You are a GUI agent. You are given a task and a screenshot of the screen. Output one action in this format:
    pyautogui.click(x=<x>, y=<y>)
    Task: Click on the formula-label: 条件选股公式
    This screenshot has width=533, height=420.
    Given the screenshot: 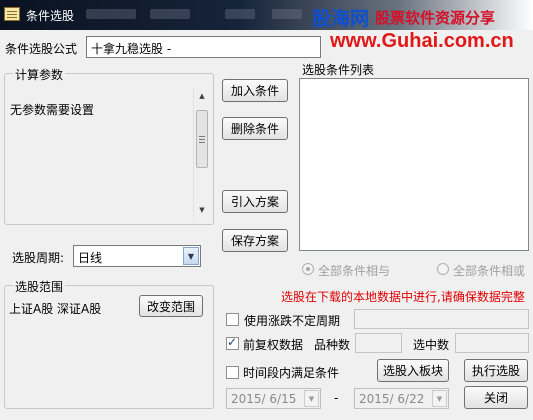 What is the action you would take?
    pyautogui.click(x=41, y=49)
    